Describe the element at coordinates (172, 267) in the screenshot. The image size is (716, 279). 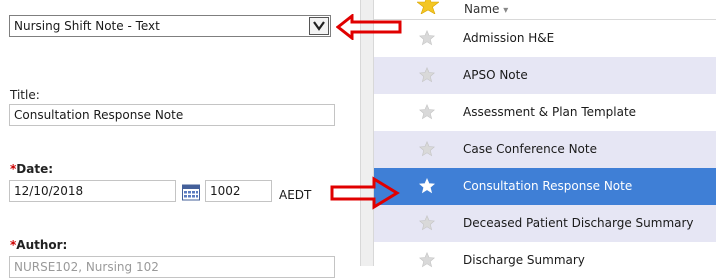
I see `author-input: NURSE102, Nursing 102` at that location.